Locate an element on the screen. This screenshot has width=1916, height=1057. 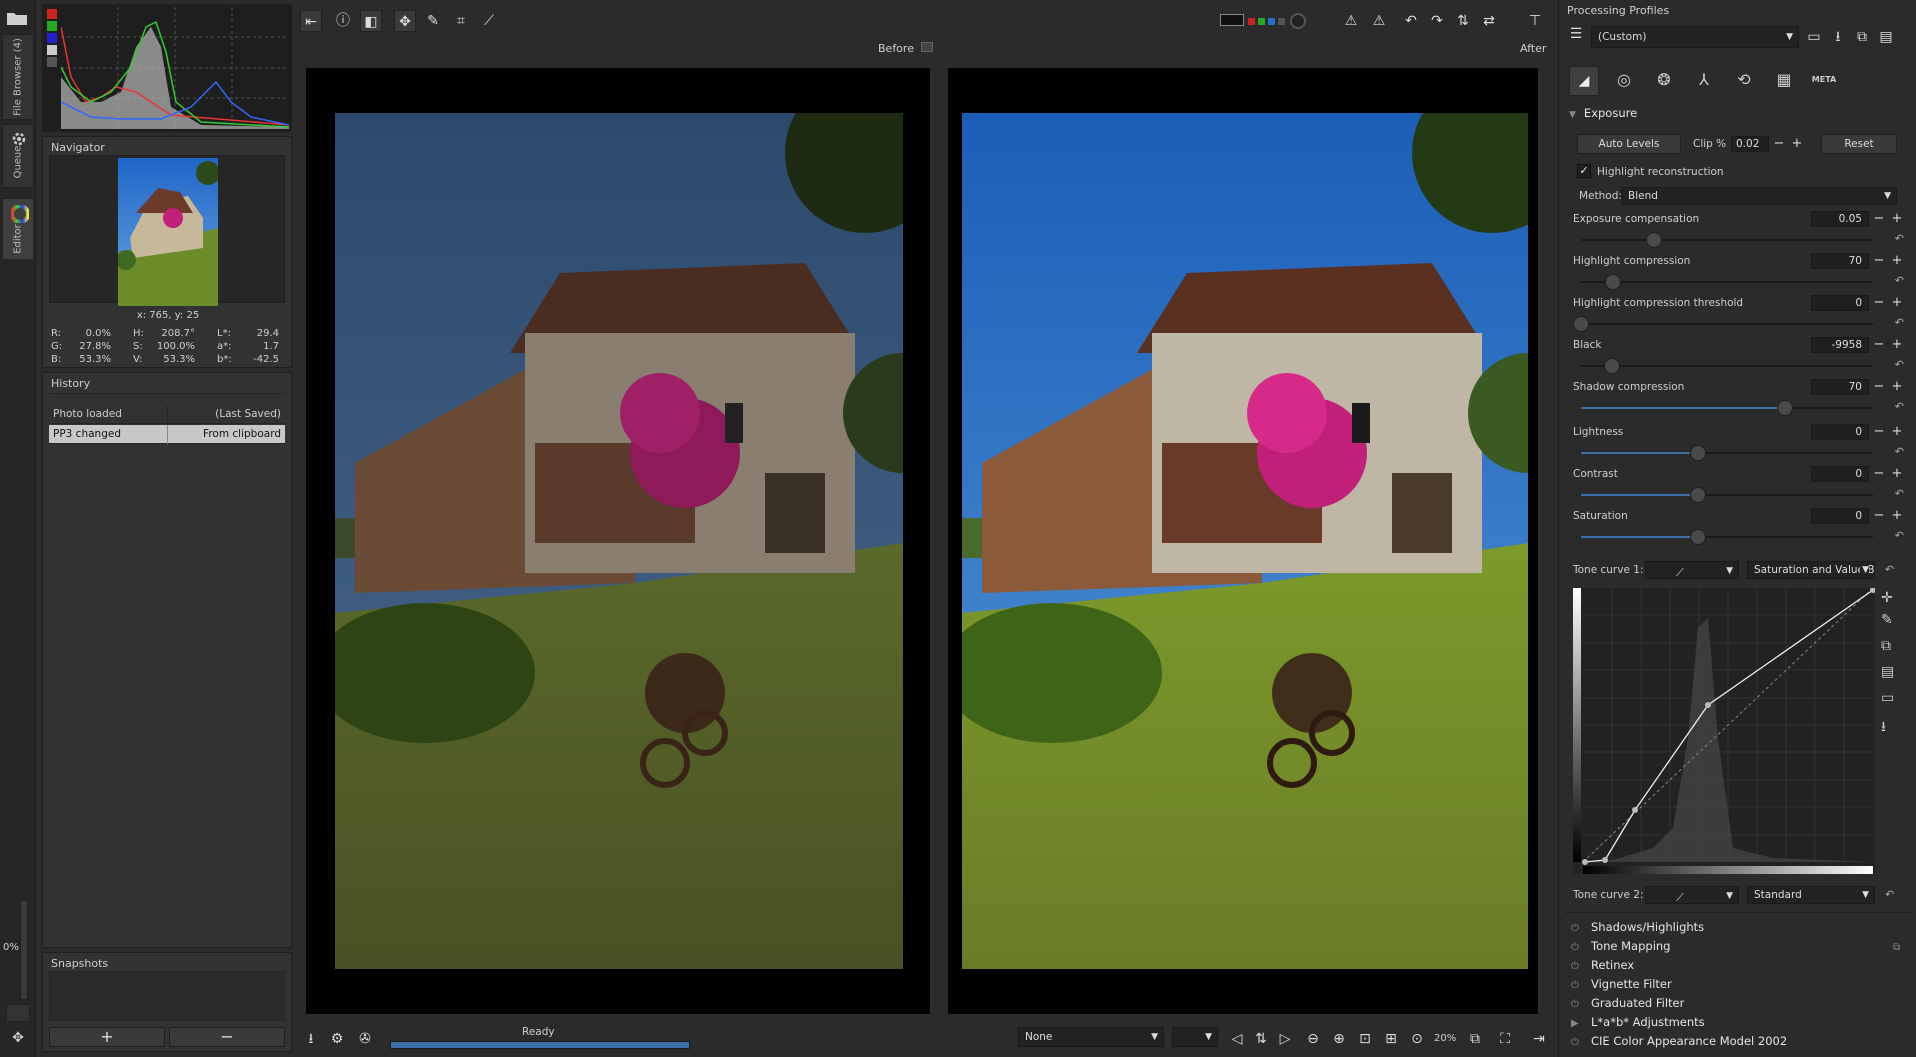
clip-value: 0.02 is located at coordinates (1750, 144).